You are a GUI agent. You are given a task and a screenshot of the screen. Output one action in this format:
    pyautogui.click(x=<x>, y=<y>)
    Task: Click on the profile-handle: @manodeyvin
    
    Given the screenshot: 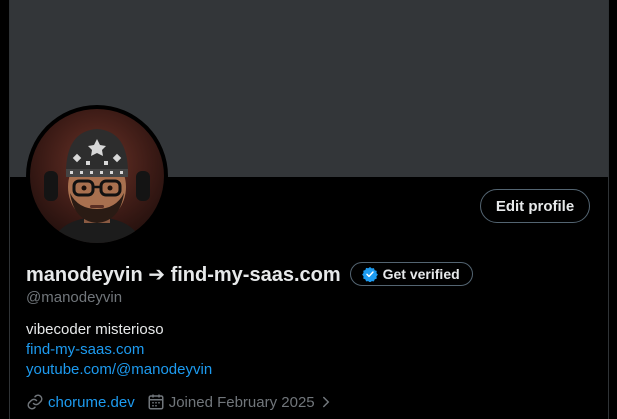 What is the action you would take?
    pyautogui.click(x=74, y=297)
    